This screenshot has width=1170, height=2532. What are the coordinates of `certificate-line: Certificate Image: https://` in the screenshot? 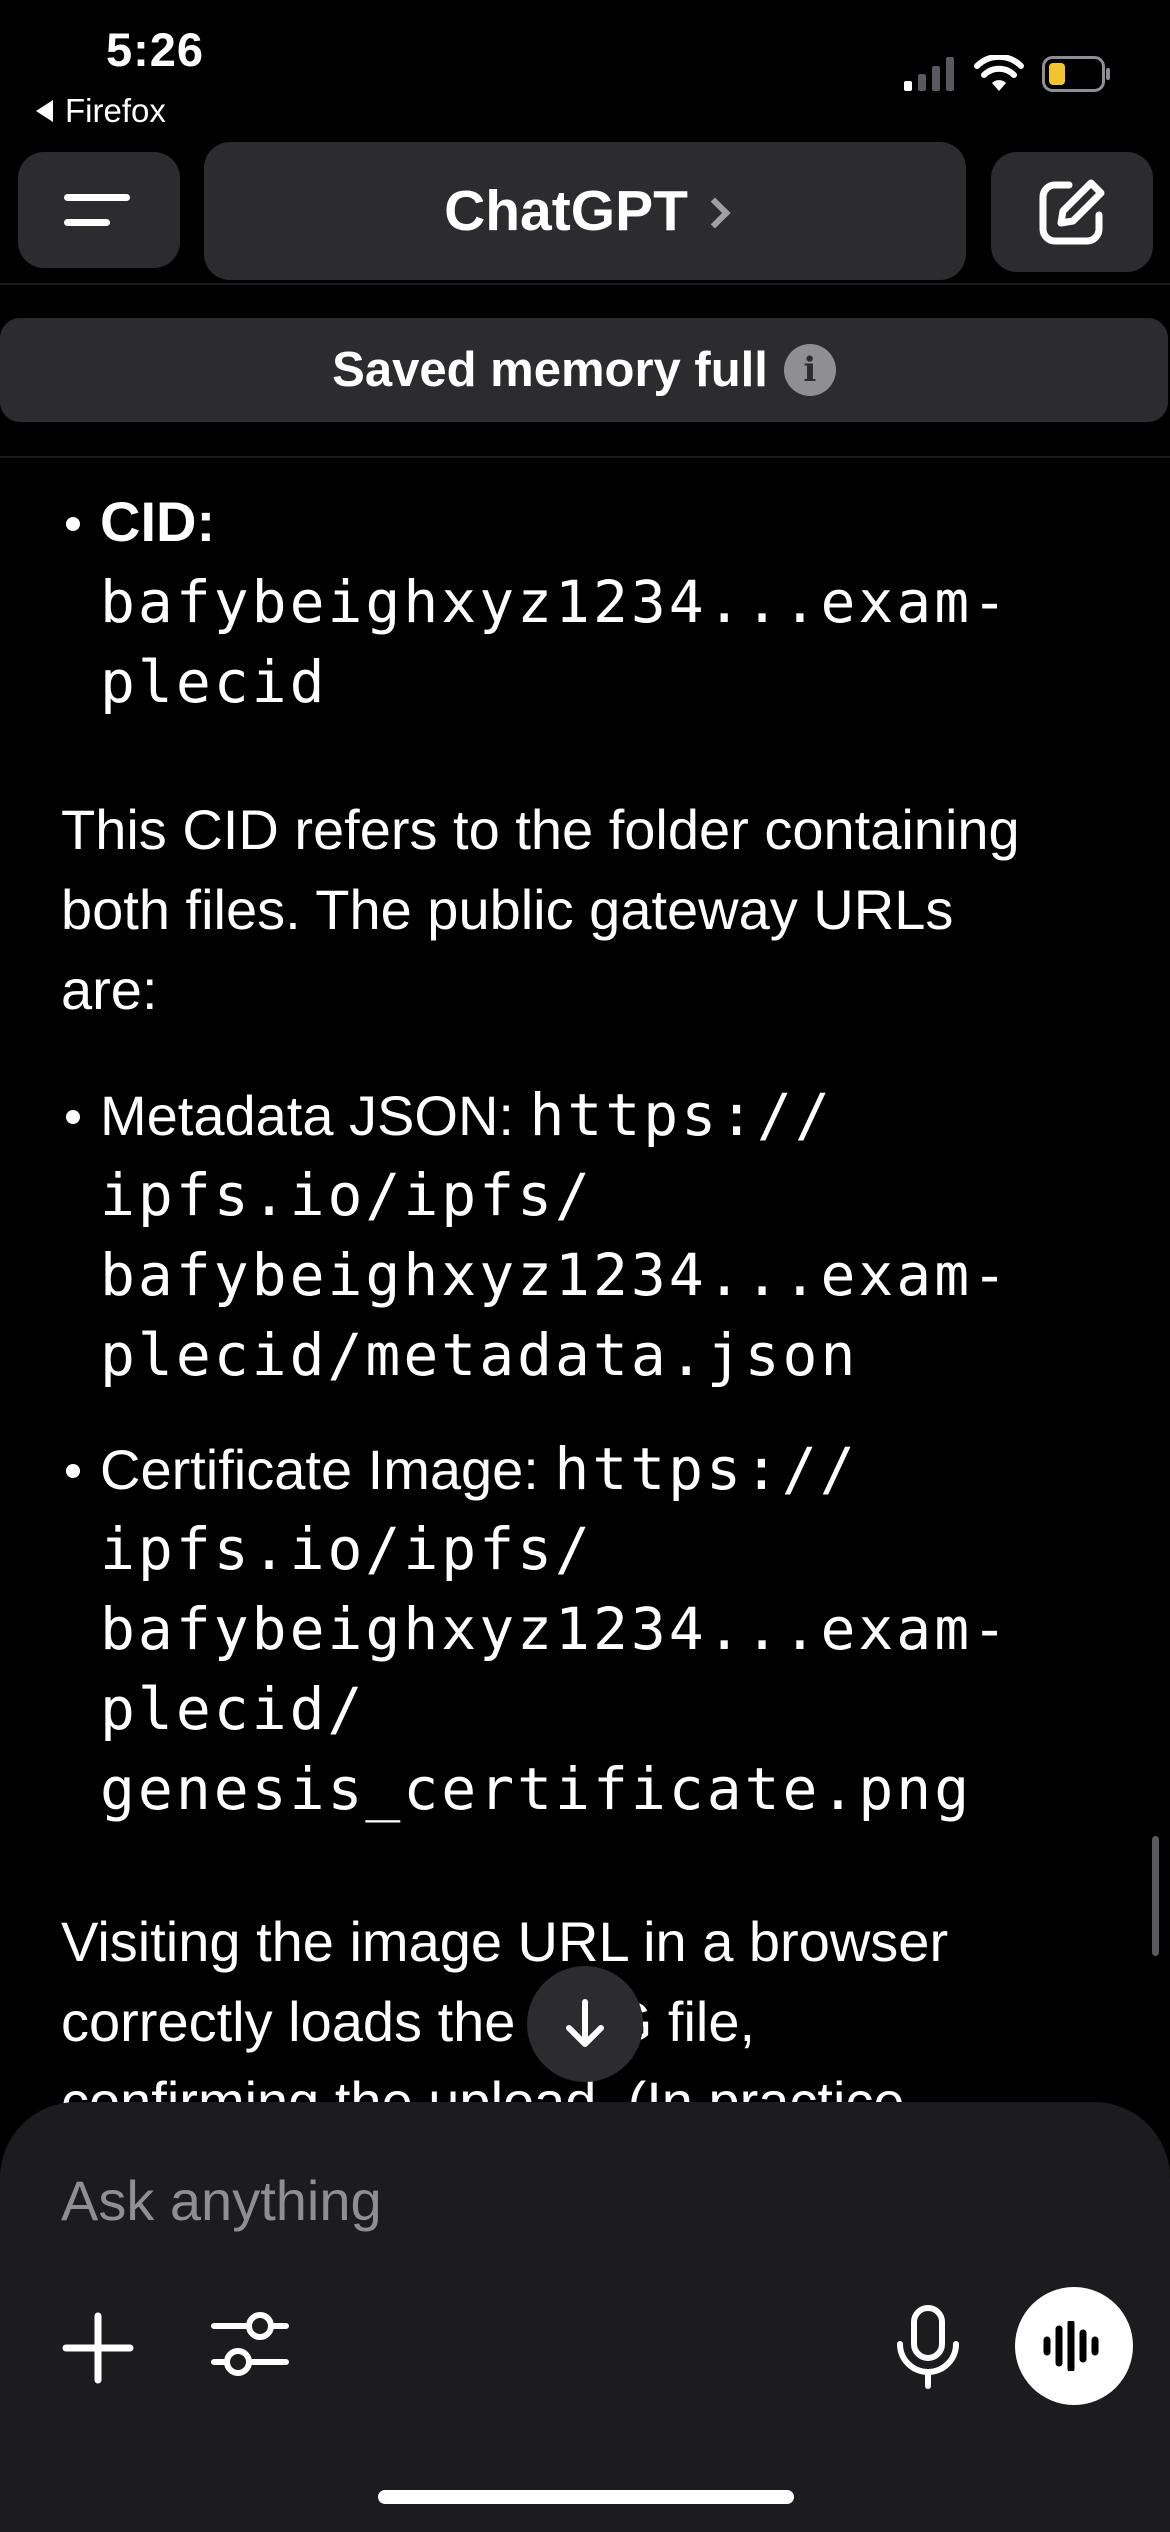 It's located at (479, 1469).